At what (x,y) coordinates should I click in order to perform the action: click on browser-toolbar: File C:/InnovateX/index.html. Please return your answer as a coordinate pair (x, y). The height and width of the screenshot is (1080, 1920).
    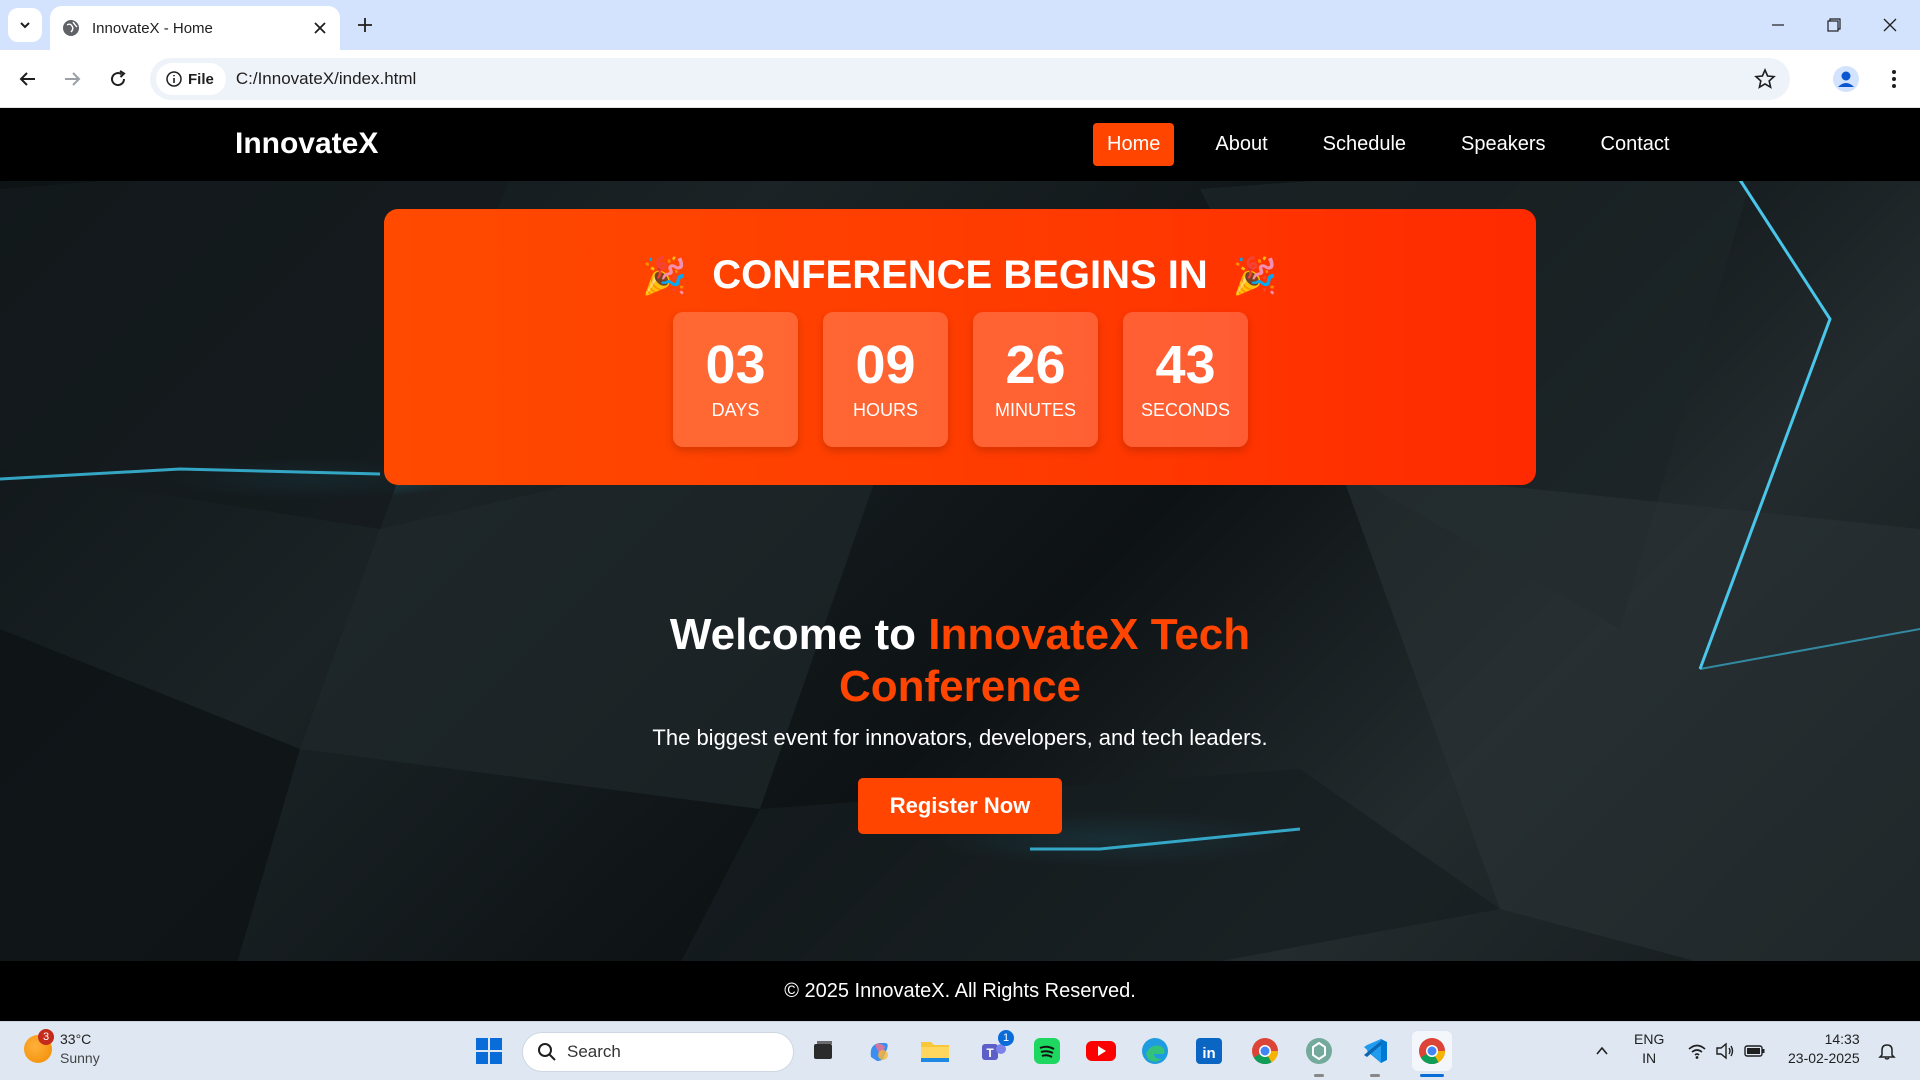
    Looking at the image, I should click on (960, 79).